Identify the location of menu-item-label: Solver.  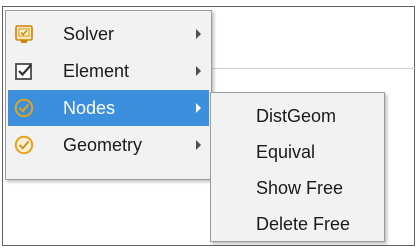
(89, 34).